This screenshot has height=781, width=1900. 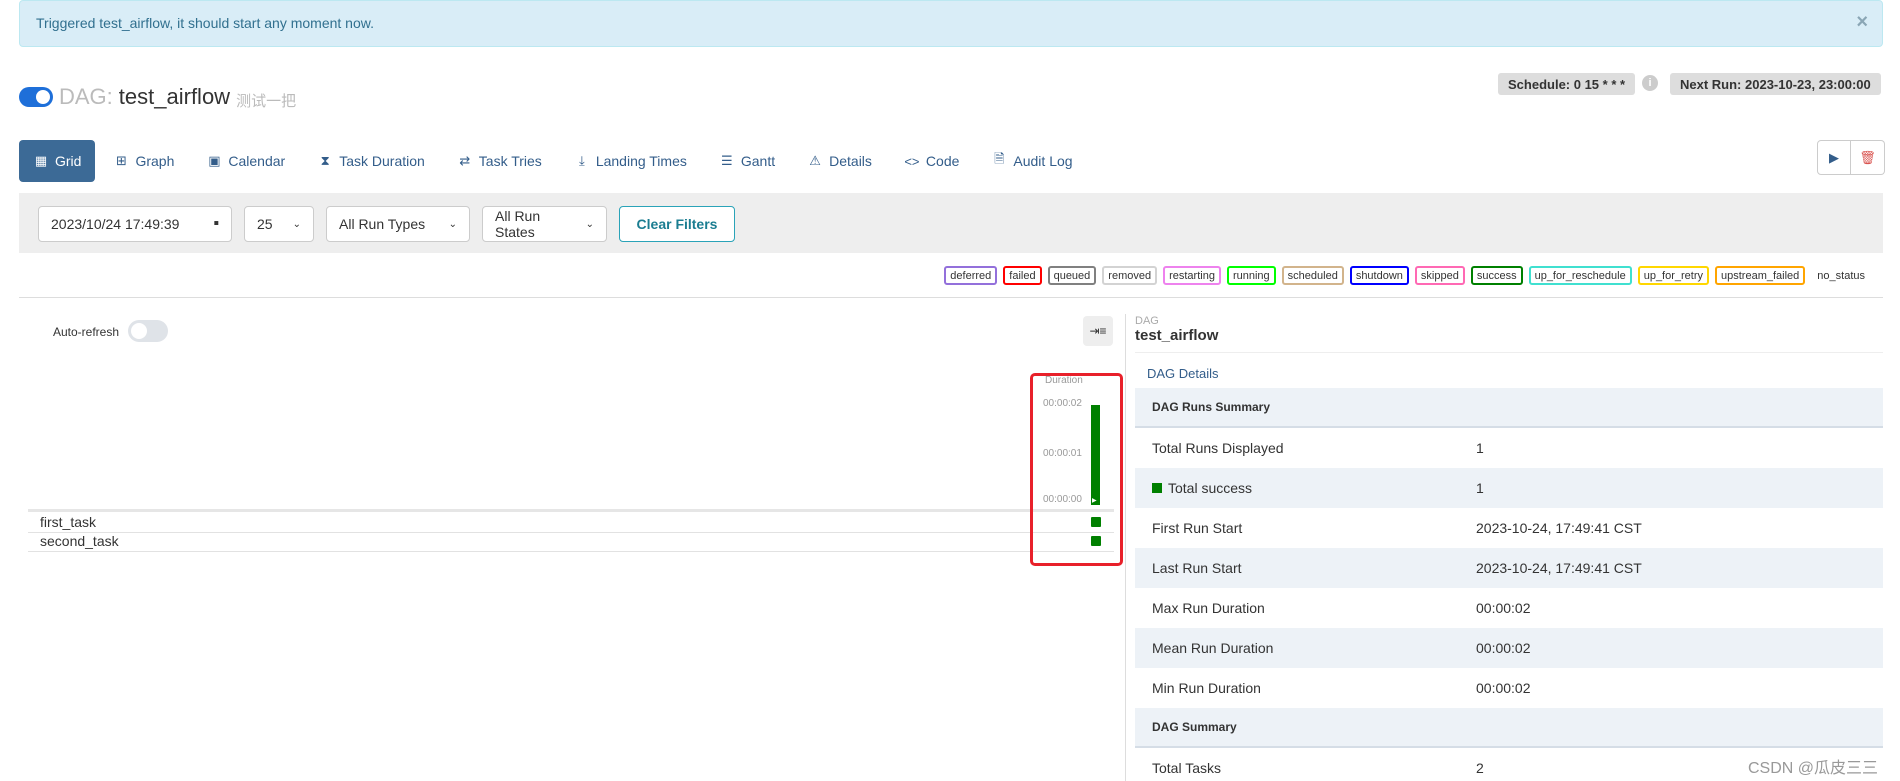 I want to click on tab-details: ⚠ Details, so click(x=839, y=161).